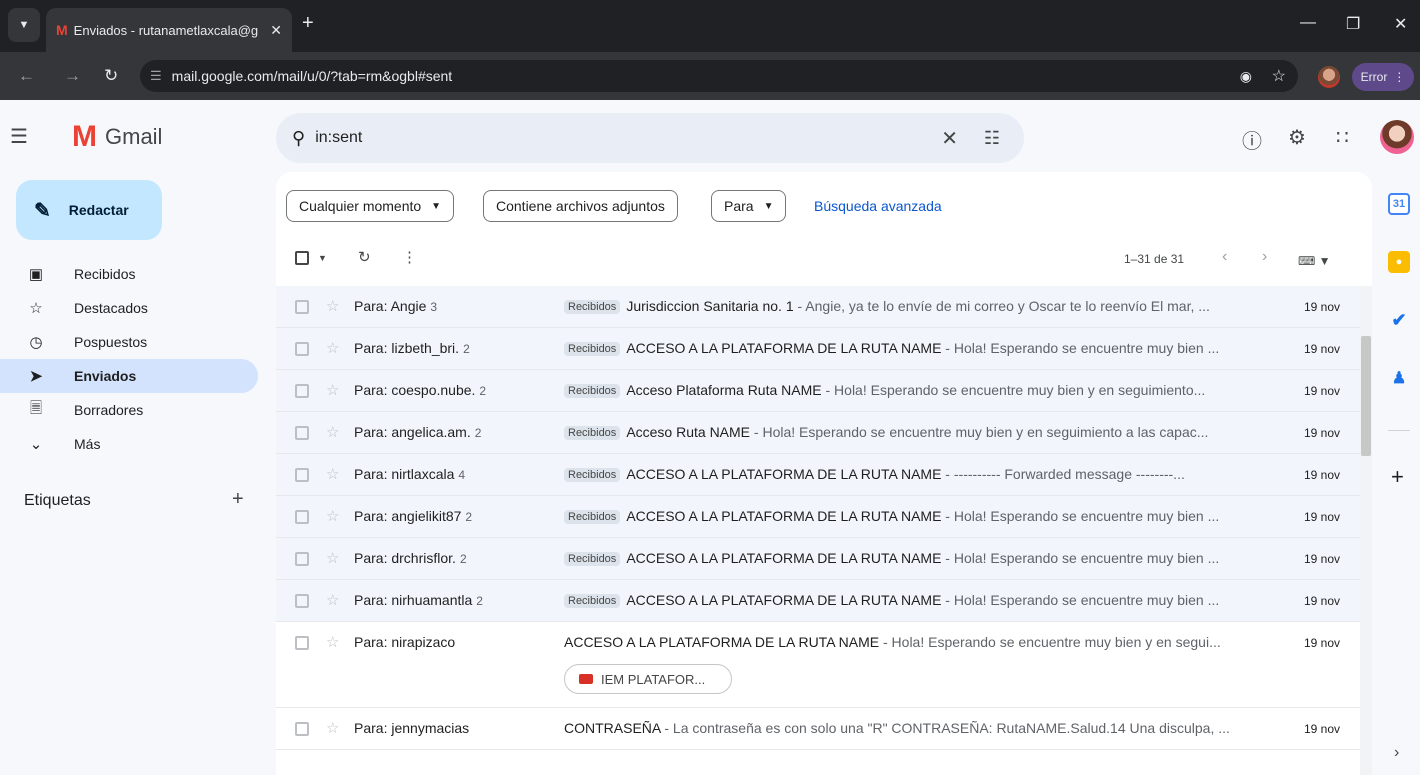  Describe the element at coordinates (1264, 257) in the screenshot. I see `next-page-icon: ›` at that location.